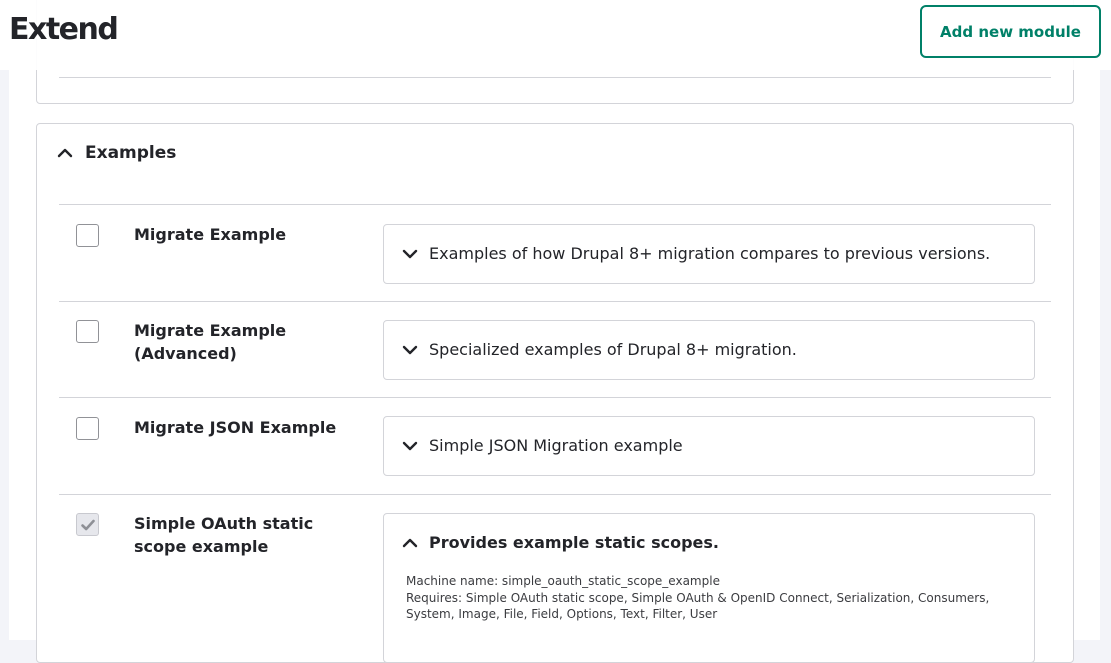  I want to click on checkmark-icon, so click(88, 525).